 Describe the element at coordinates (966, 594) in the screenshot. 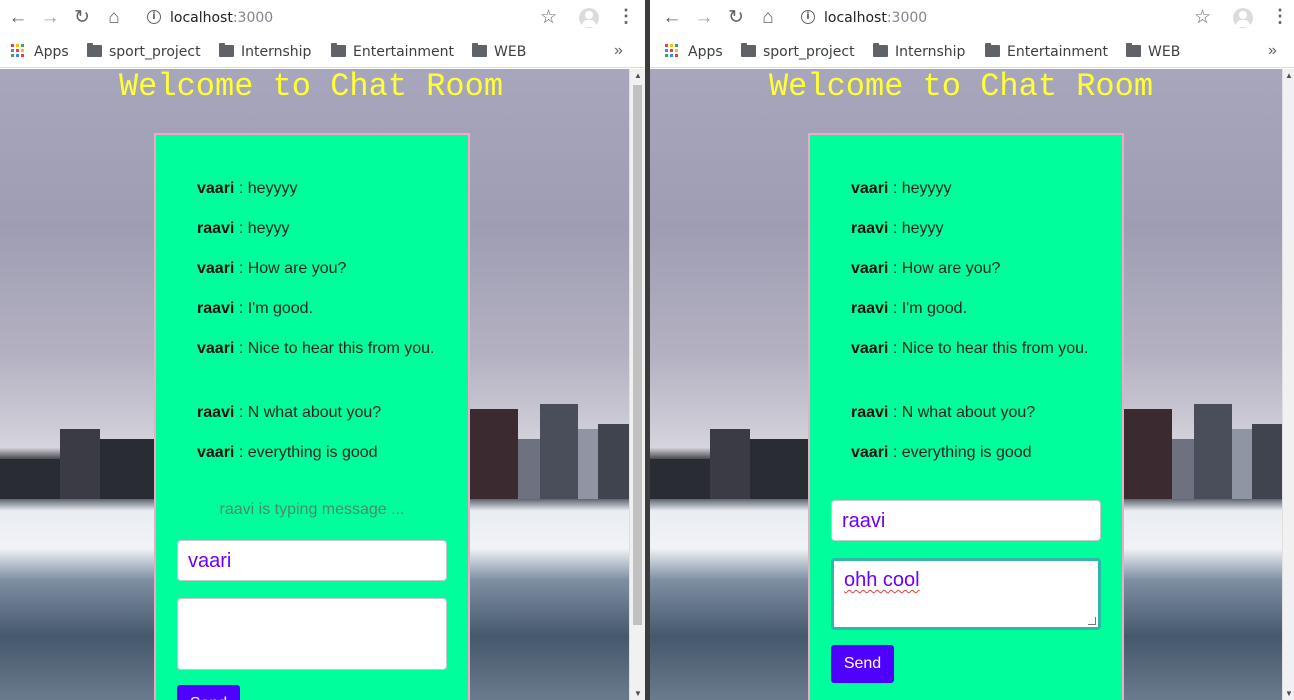

I see `message-textarea: ohh cool` at that location.